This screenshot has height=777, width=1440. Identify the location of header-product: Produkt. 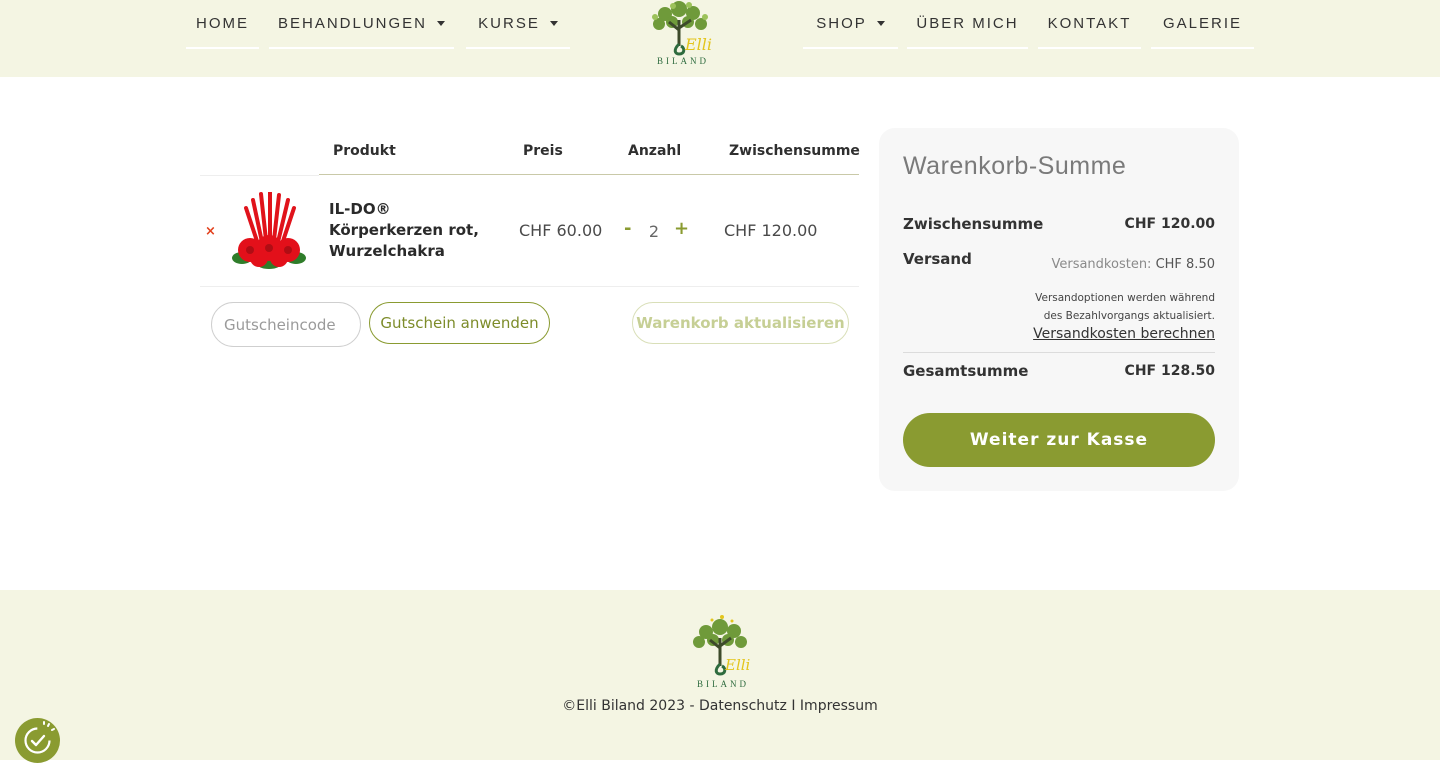
(364, 151).